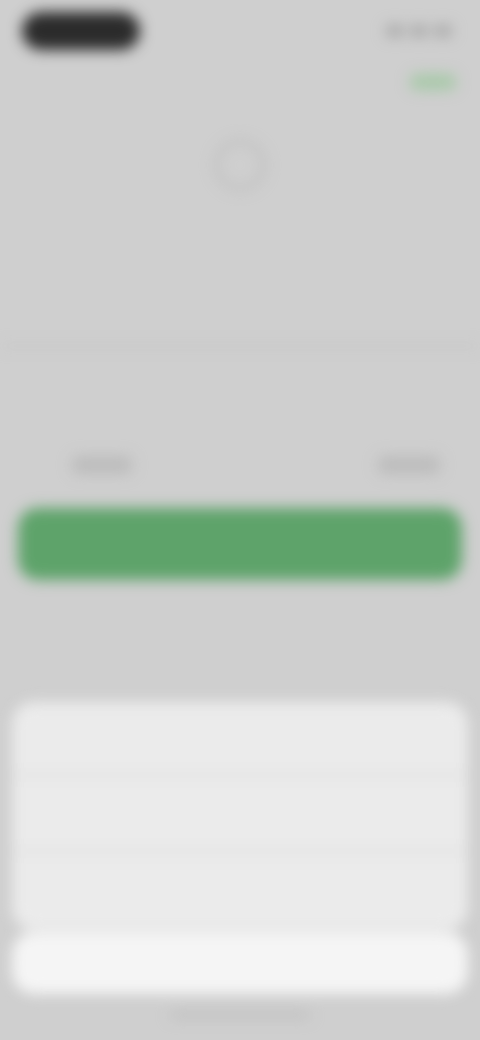 The width and height of the screenshot is (480, 1040). Describe the element at coordinates (240, 346) in the screenshot. I see `divider` at that location.